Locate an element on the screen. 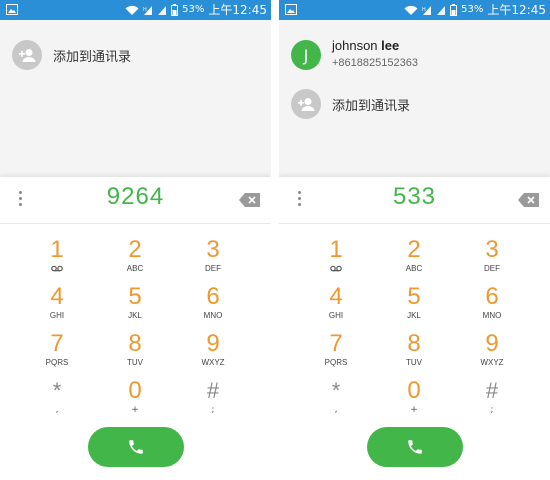 The height and width of the screenshot is (480, 550). number-entry: 9264 is located at coordinates (135, 200).